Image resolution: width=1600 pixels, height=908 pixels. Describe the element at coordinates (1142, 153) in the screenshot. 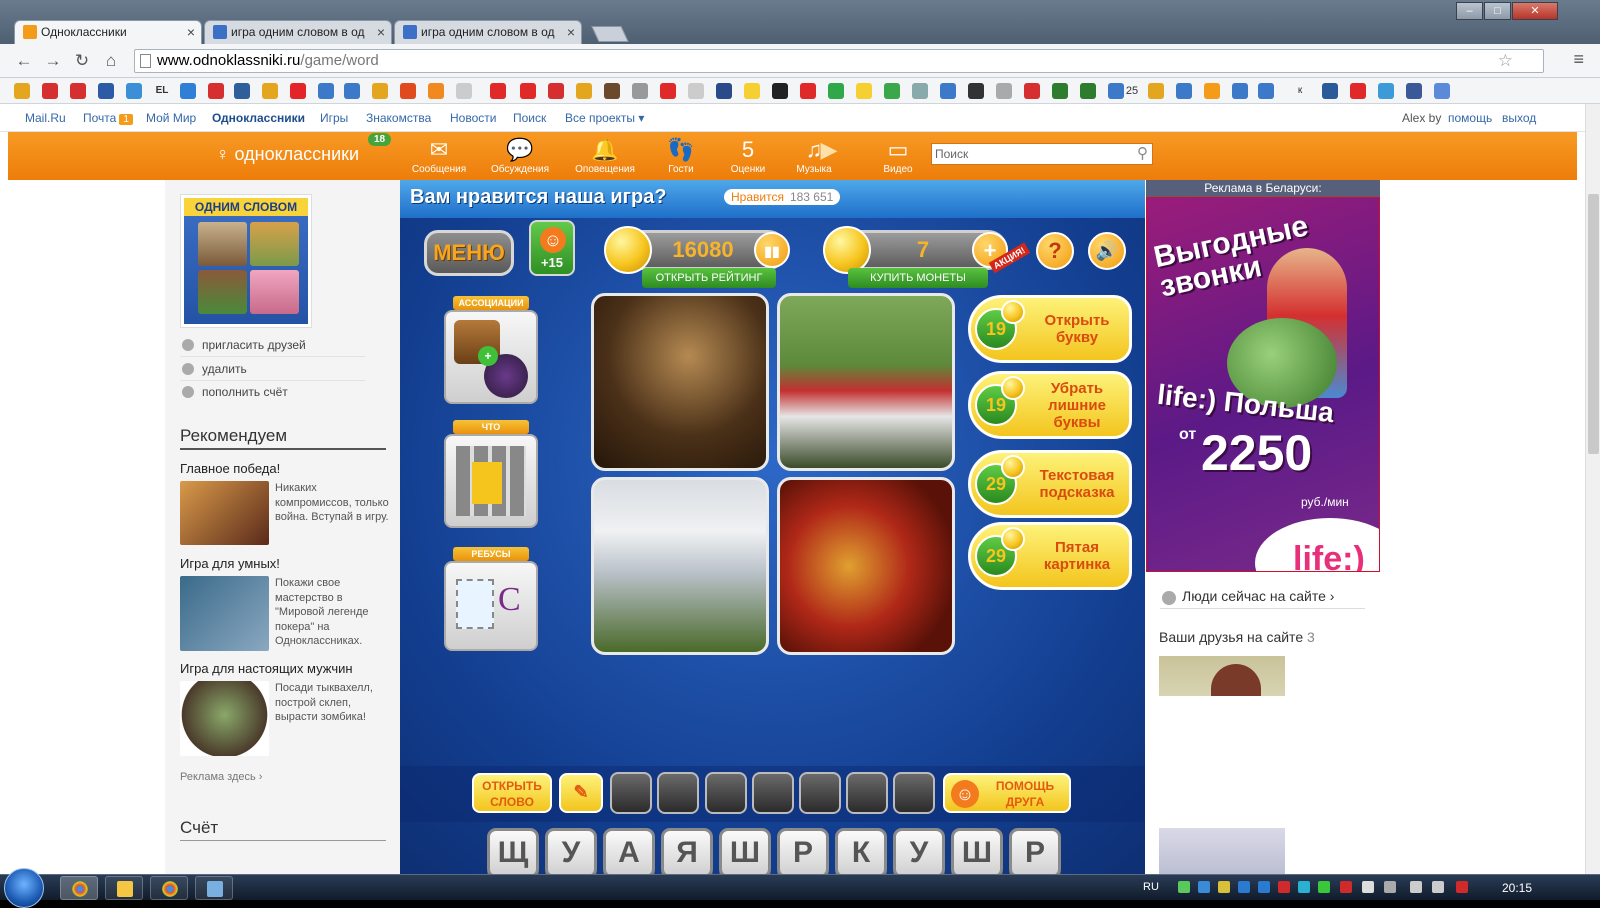

I see `search-icon: ⚲` at that location.